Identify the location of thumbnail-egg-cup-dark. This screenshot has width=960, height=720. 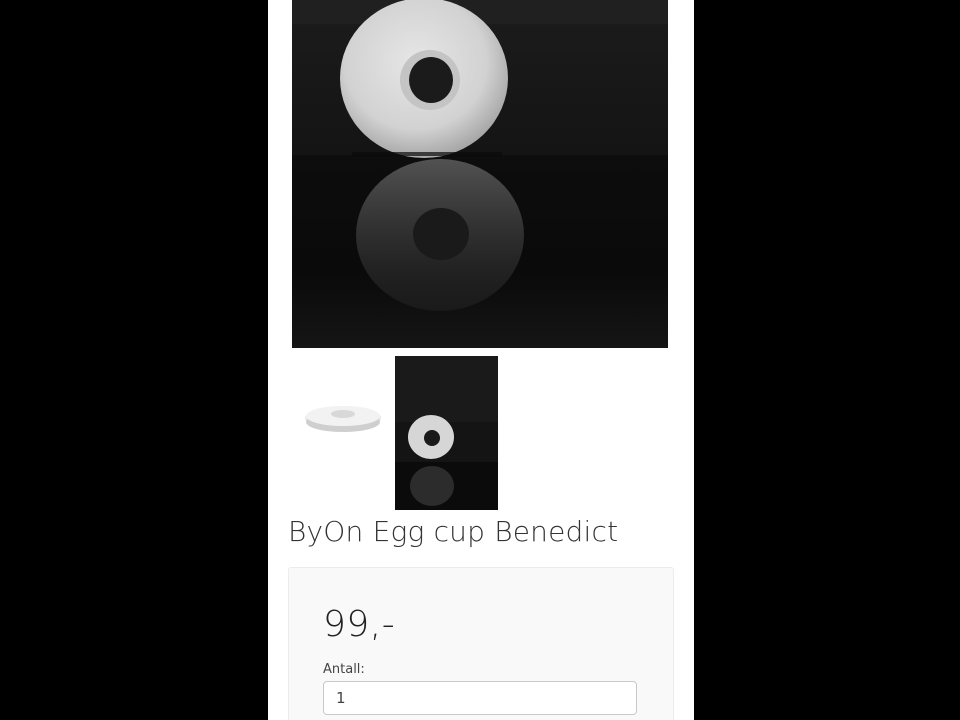
(446, 433).